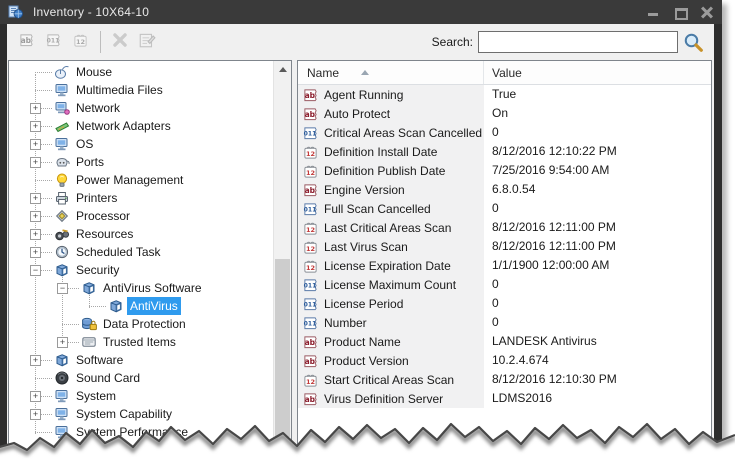  What do you see at coordinates (282, 348) in the screenshot?
I see `scrollbar-thumb` at bounding box center [282, 348].